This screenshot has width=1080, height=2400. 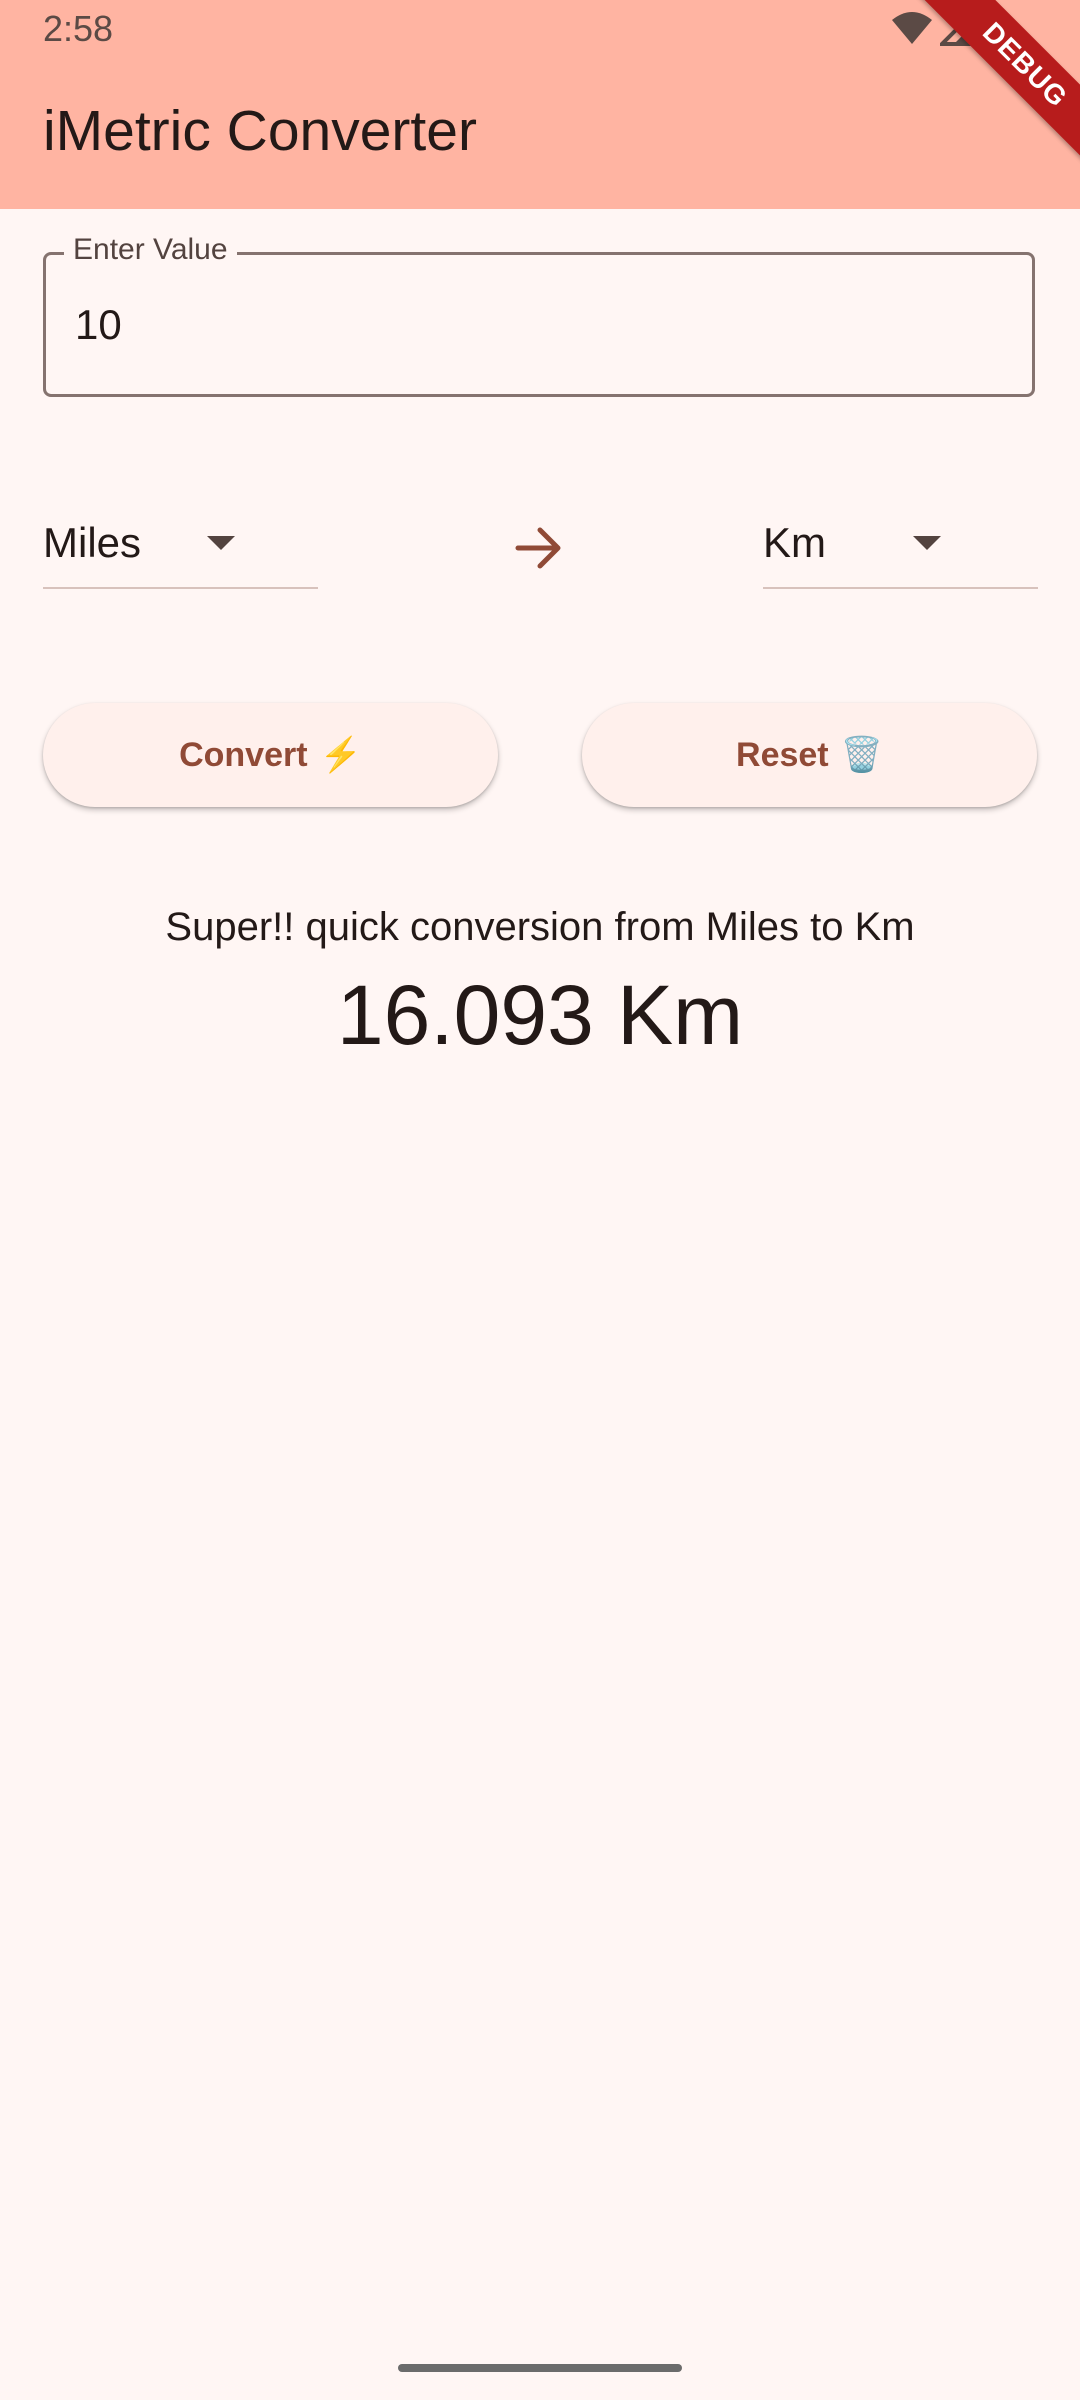 What do you see at coordinates (861, 755) in the screenshot?
I see `trash-icon: 🗑️` at bounding box center [861, 755].